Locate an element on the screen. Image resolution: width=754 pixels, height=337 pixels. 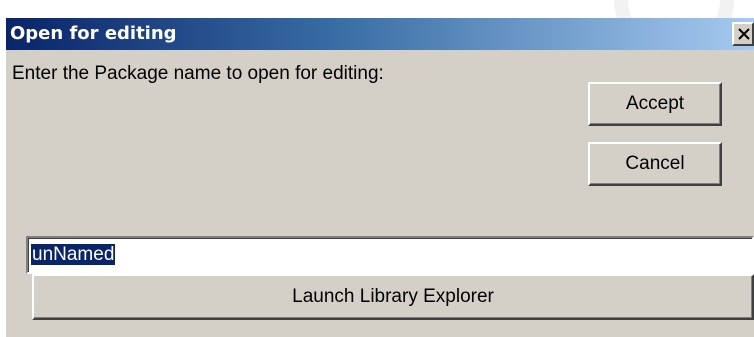
package-name-text: unNamed is located at coordinates (73, 255).